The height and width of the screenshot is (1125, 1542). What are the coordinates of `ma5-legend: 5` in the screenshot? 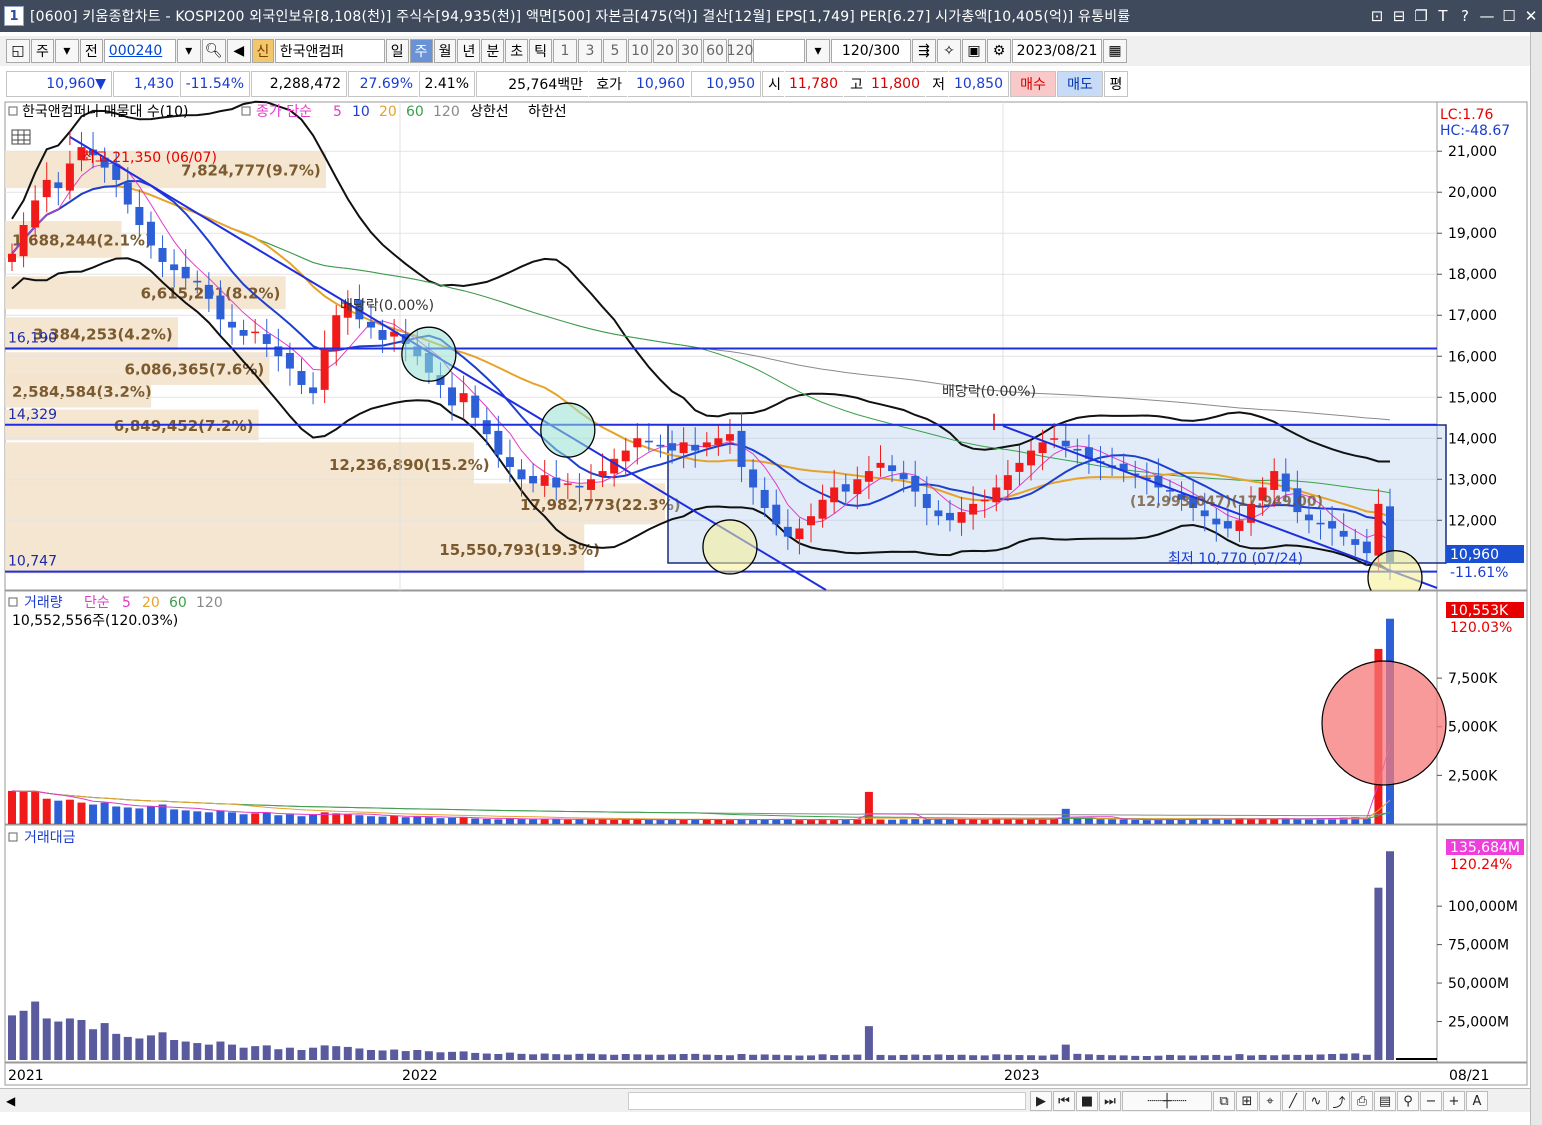 It's located at (337, 112).